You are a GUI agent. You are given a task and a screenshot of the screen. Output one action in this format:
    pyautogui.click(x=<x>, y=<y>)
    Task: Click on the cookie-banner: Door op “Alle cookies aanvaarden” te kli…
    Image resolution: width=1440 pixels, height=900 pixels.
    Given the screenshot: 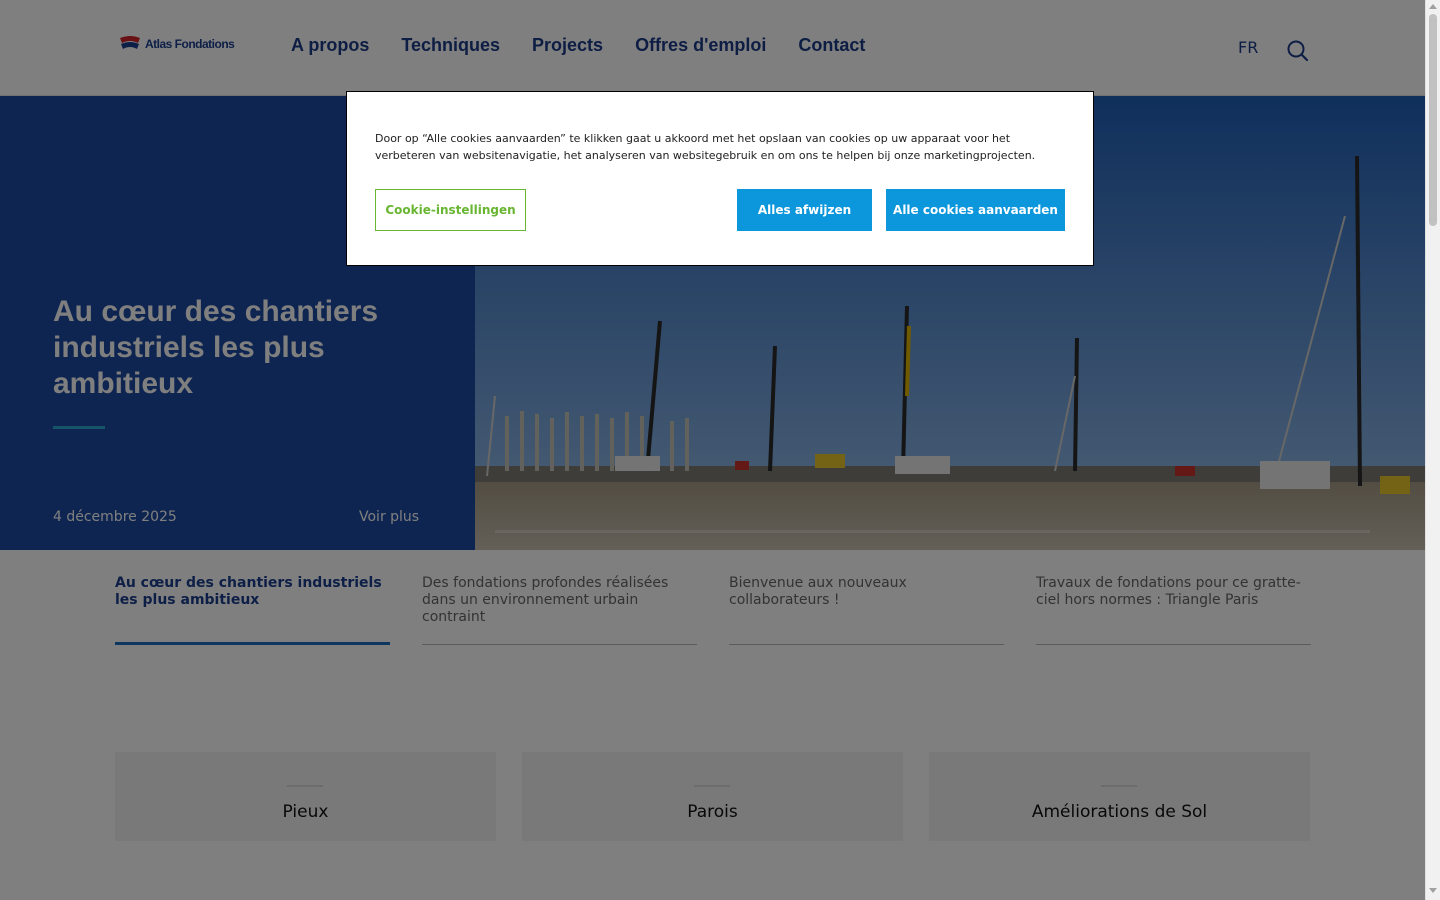 What is the action you would take?
    pyautogui.click(x=720, y=178)
    